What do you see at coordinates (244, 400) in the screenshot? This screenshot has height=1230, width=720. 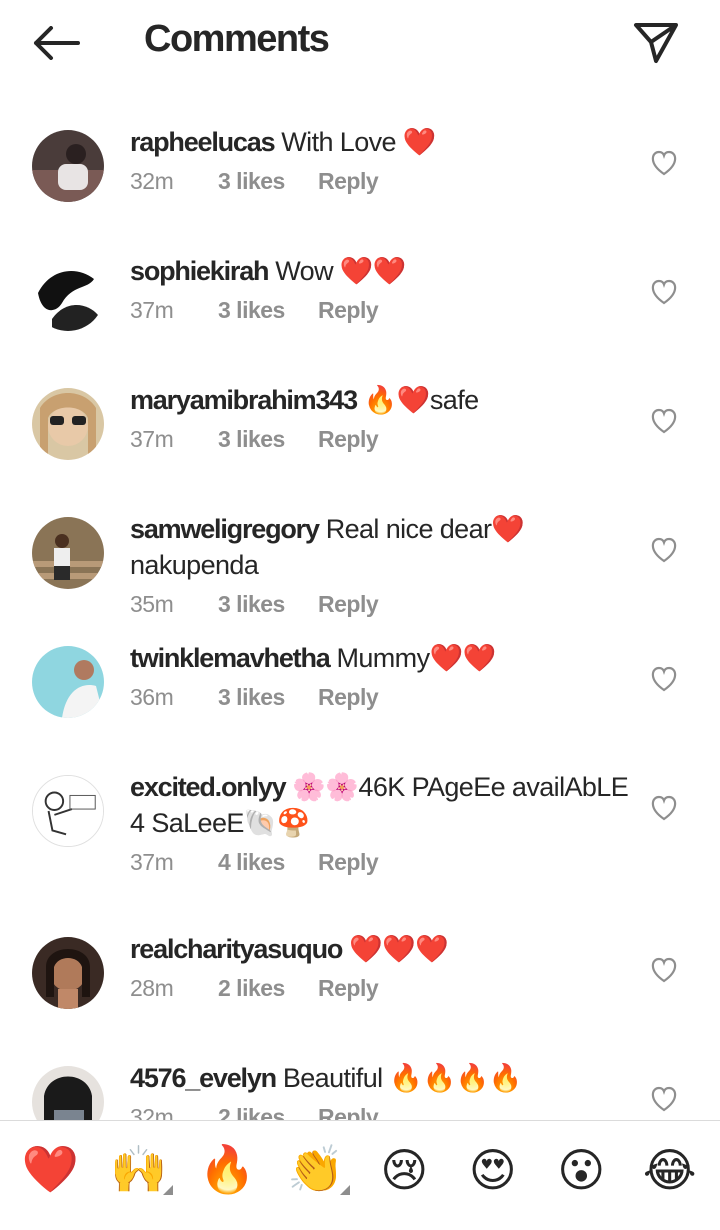 I see `comment-username: maryamibrahim343` at bounding box center [244, 400].